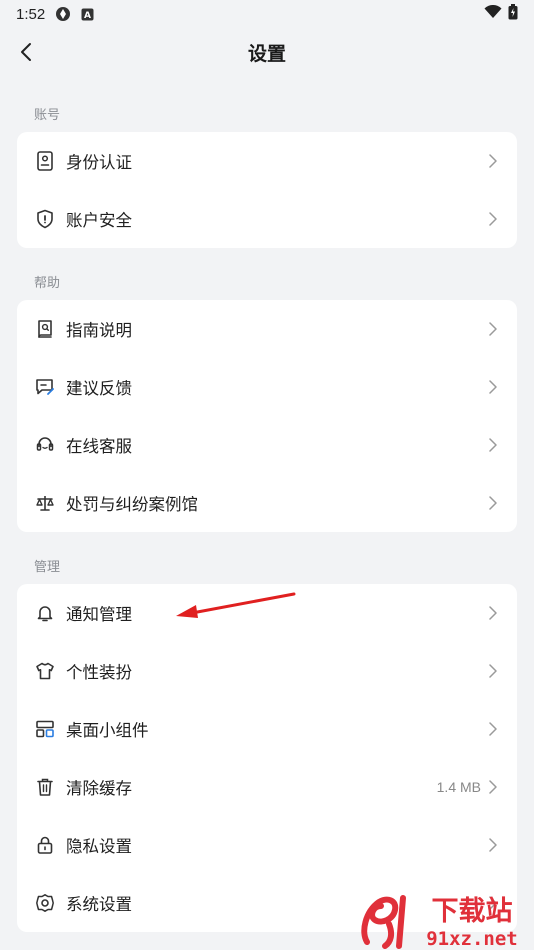 This screenshot has width=534, height=950. What do you see at coordinates (267, 729) in the screenshot?
I see `row-desktop-widget: 桌面小组件` at bounding box center [267, 729].